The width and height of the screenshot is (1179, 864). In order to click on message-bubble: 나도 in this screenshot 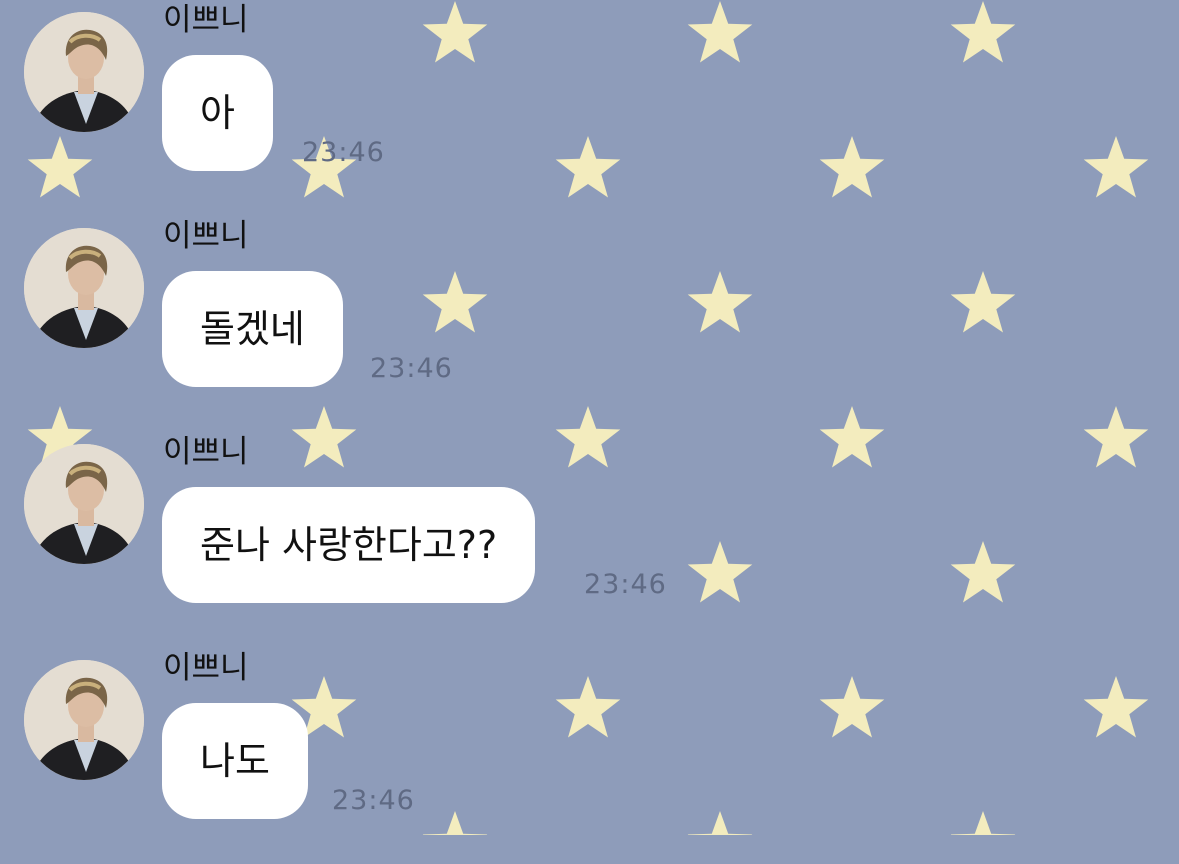, I will do `click(235, 761)`.